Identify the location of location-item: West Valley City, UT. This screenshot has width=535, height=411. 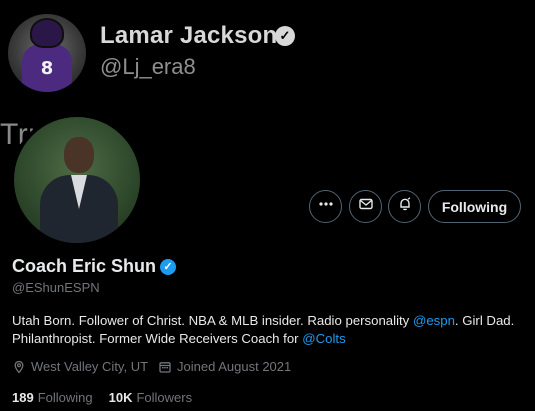
(80, 366).